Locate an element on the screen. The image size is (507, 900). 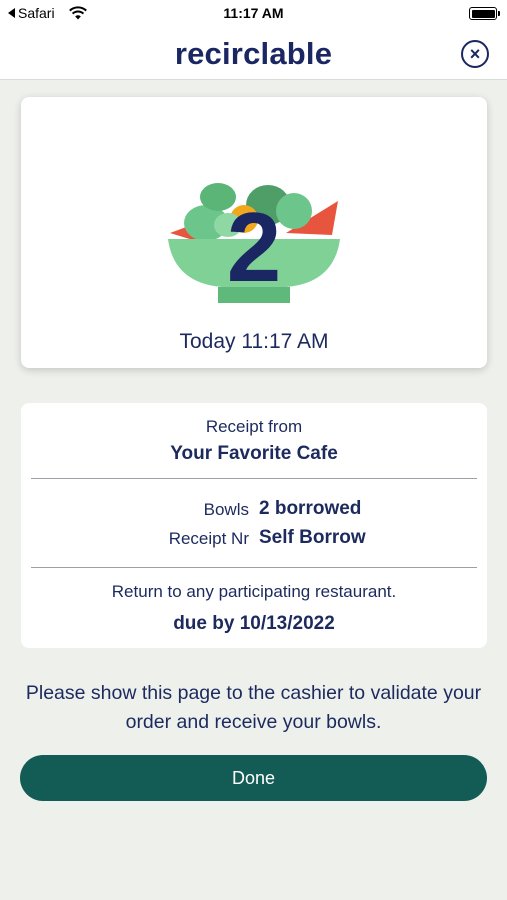
due-date: due by 10/13/2022 is located at coordinates (254, 623).